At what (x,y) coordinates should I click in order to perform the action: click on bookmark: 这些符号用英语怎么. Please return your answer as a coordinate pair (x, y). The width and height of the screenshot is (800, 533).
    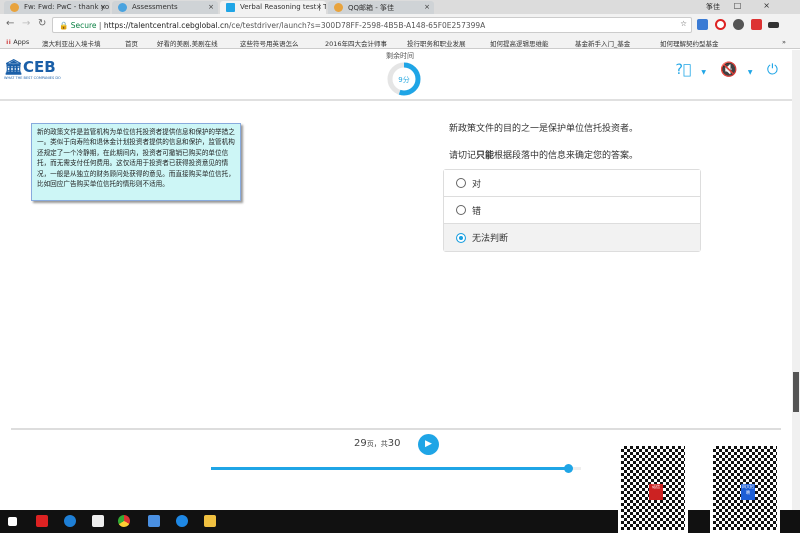
    Looking at the image, I should click on (269, 43).